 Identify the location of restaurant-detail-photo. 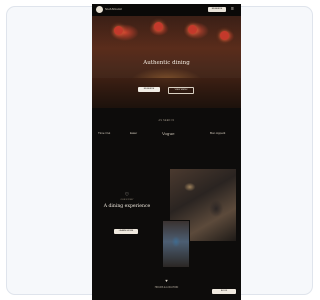
(176, 244).